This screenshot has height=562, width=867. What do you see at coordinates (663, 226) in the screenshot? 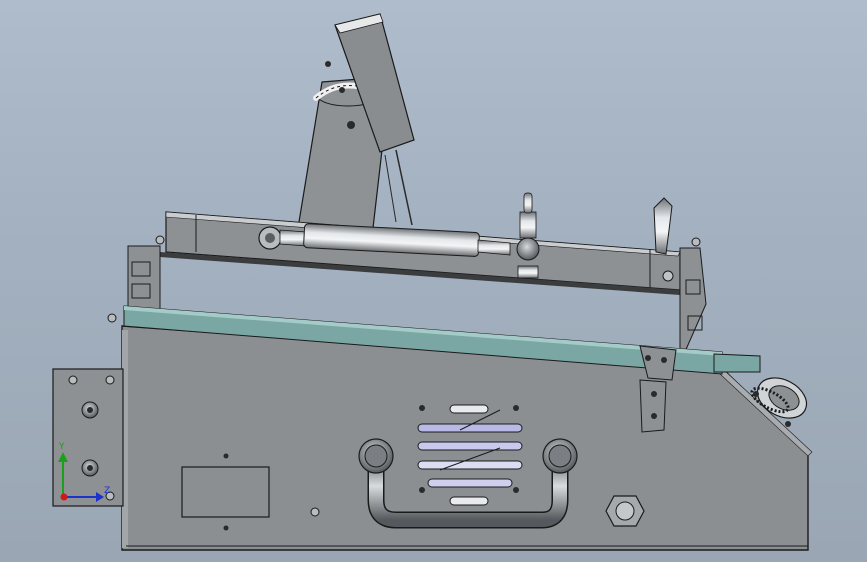
I see `release-lever` at bounding box center [663, 226].